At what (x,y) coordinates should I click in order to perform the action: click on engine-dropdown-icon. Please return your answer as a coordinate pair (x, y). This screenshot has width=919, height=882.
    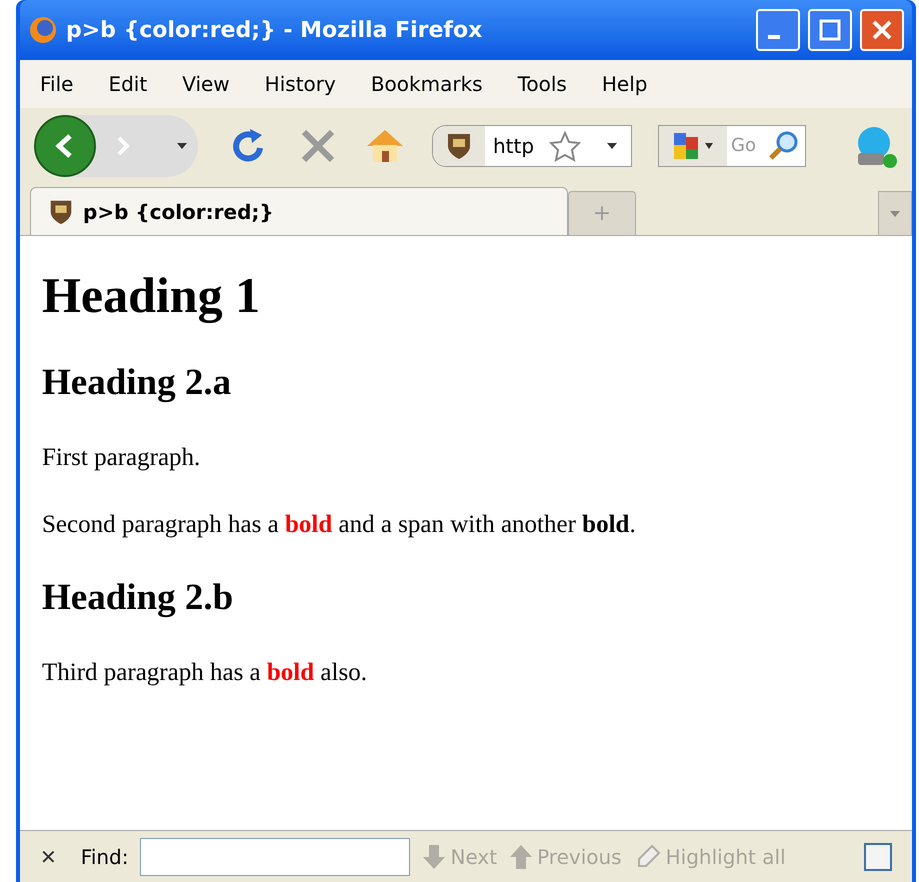
    Looking at the image, I should click on (709, 146).